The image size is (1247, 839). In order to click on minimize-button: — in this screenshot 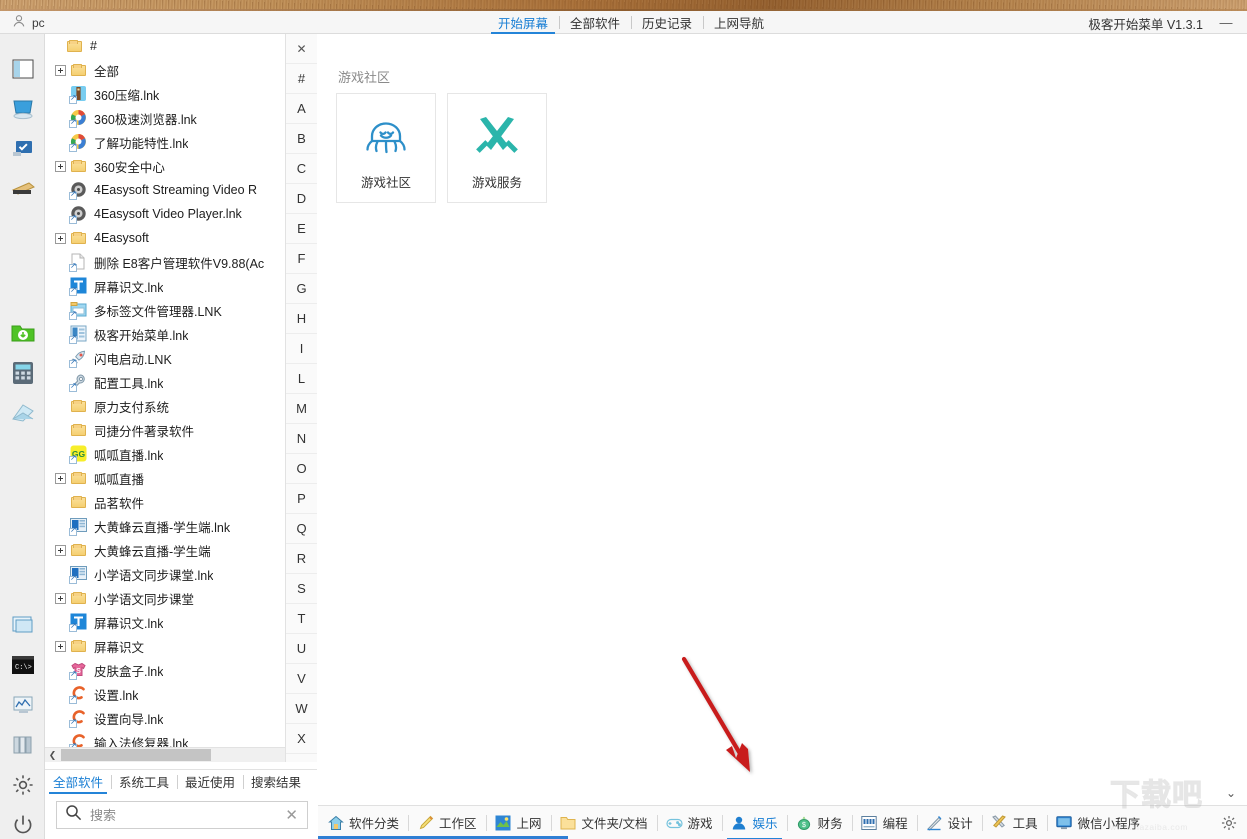, I will do `click(1226, 22)`.